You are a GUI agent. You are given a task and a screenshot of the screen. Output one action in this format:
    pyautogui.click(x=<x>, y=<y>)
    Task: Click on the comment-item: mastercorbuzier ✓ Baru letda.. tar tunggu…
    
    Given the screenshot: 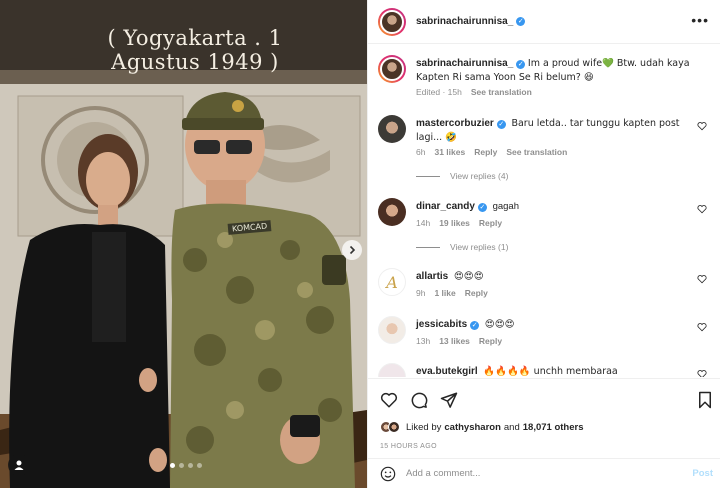 What is the action you would take?
    pyautogui.click(x=544, y=155)
    